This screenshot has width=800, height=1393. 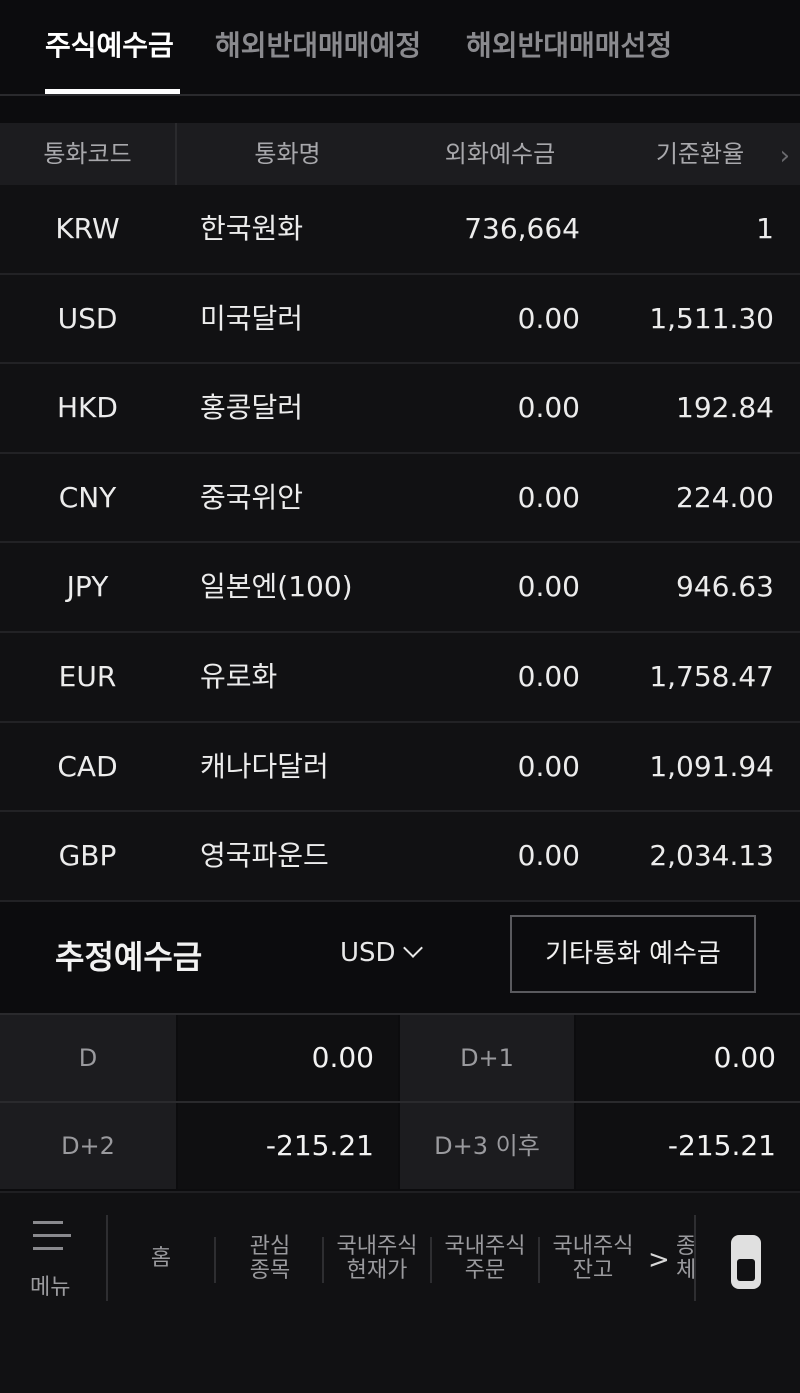 What do you see at coordinates (270, 1259) in the screenshot?
I see `nav-item-watchlist: 관심 종목` at bounding box center [270, 1259].